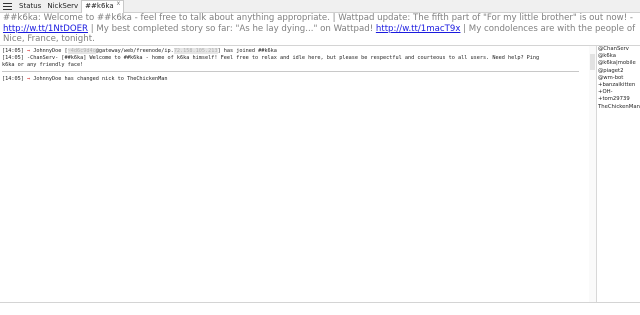  What do you see at coordinates (596, 174) in the screenshot?
I see `nicklist-divider` at bounding box center [596, 174].